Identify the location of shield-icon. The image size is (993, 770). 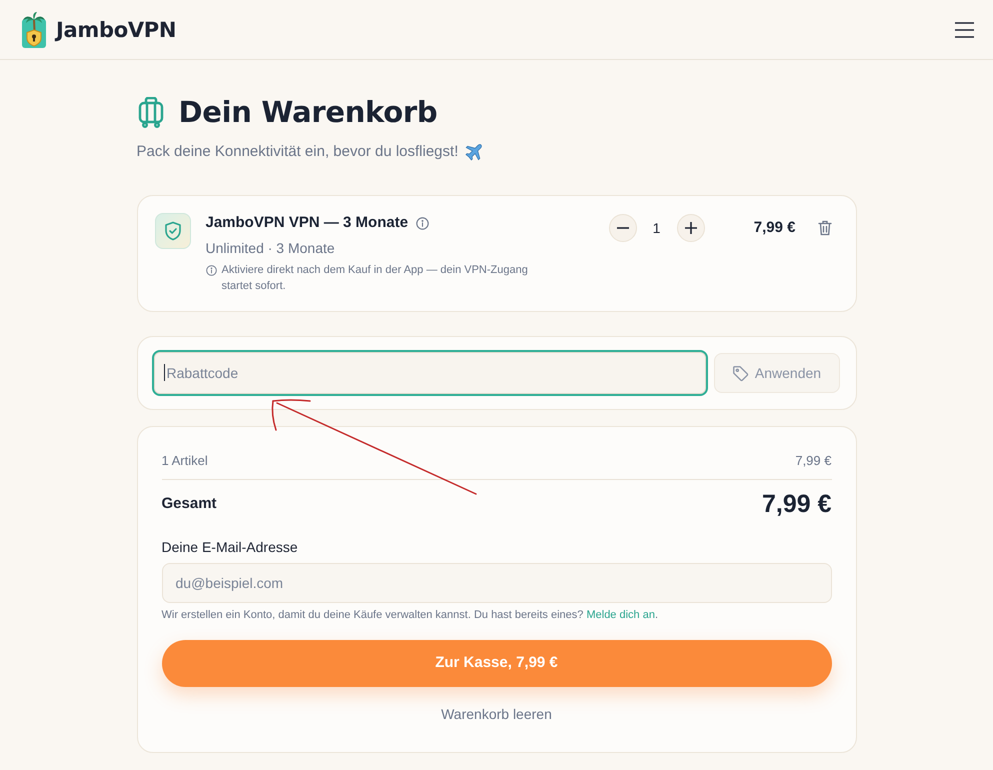
(172, 231).